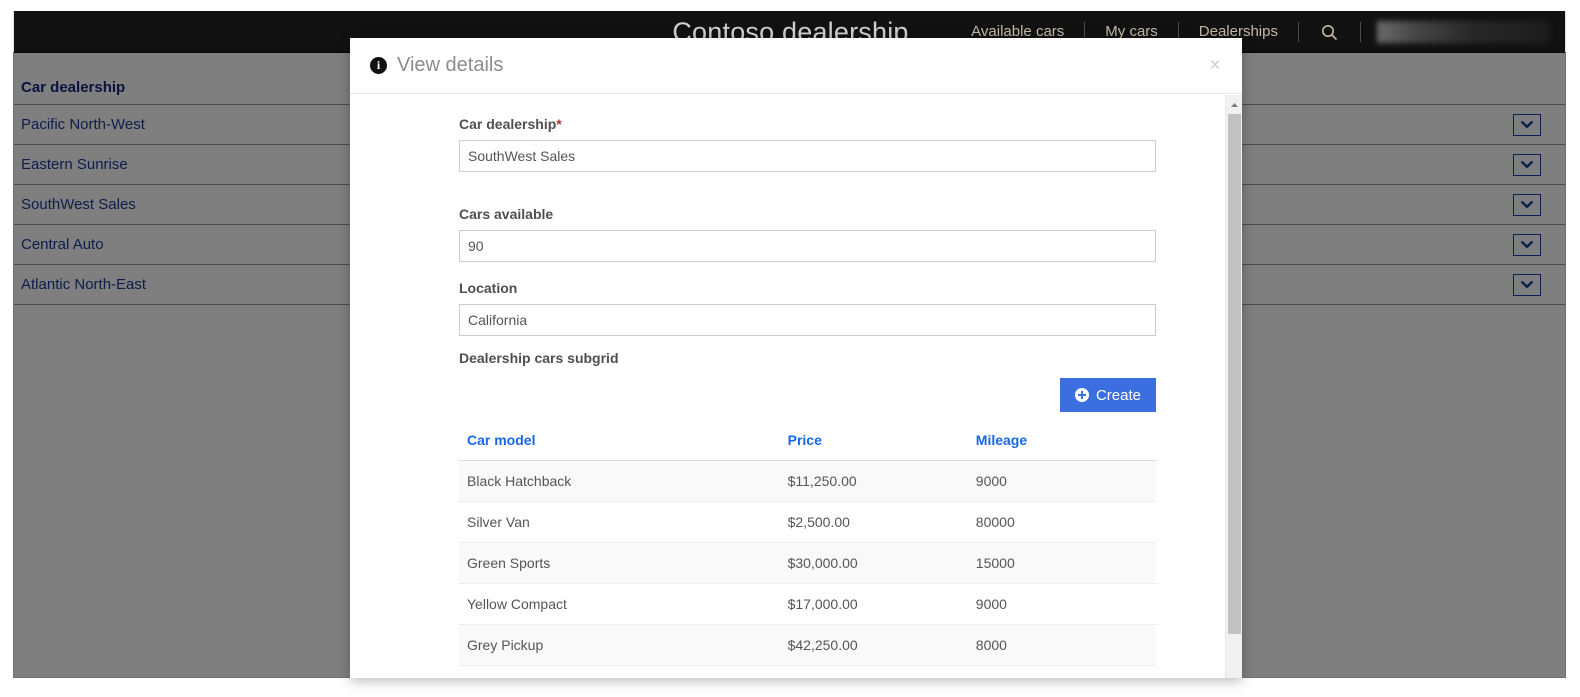 Image resolution: width=1580 pixels, height=697 pixels. Describe the element at coordinates (873, 522) in the screenshot. I see `cell-price: $2,500.00` at that location.